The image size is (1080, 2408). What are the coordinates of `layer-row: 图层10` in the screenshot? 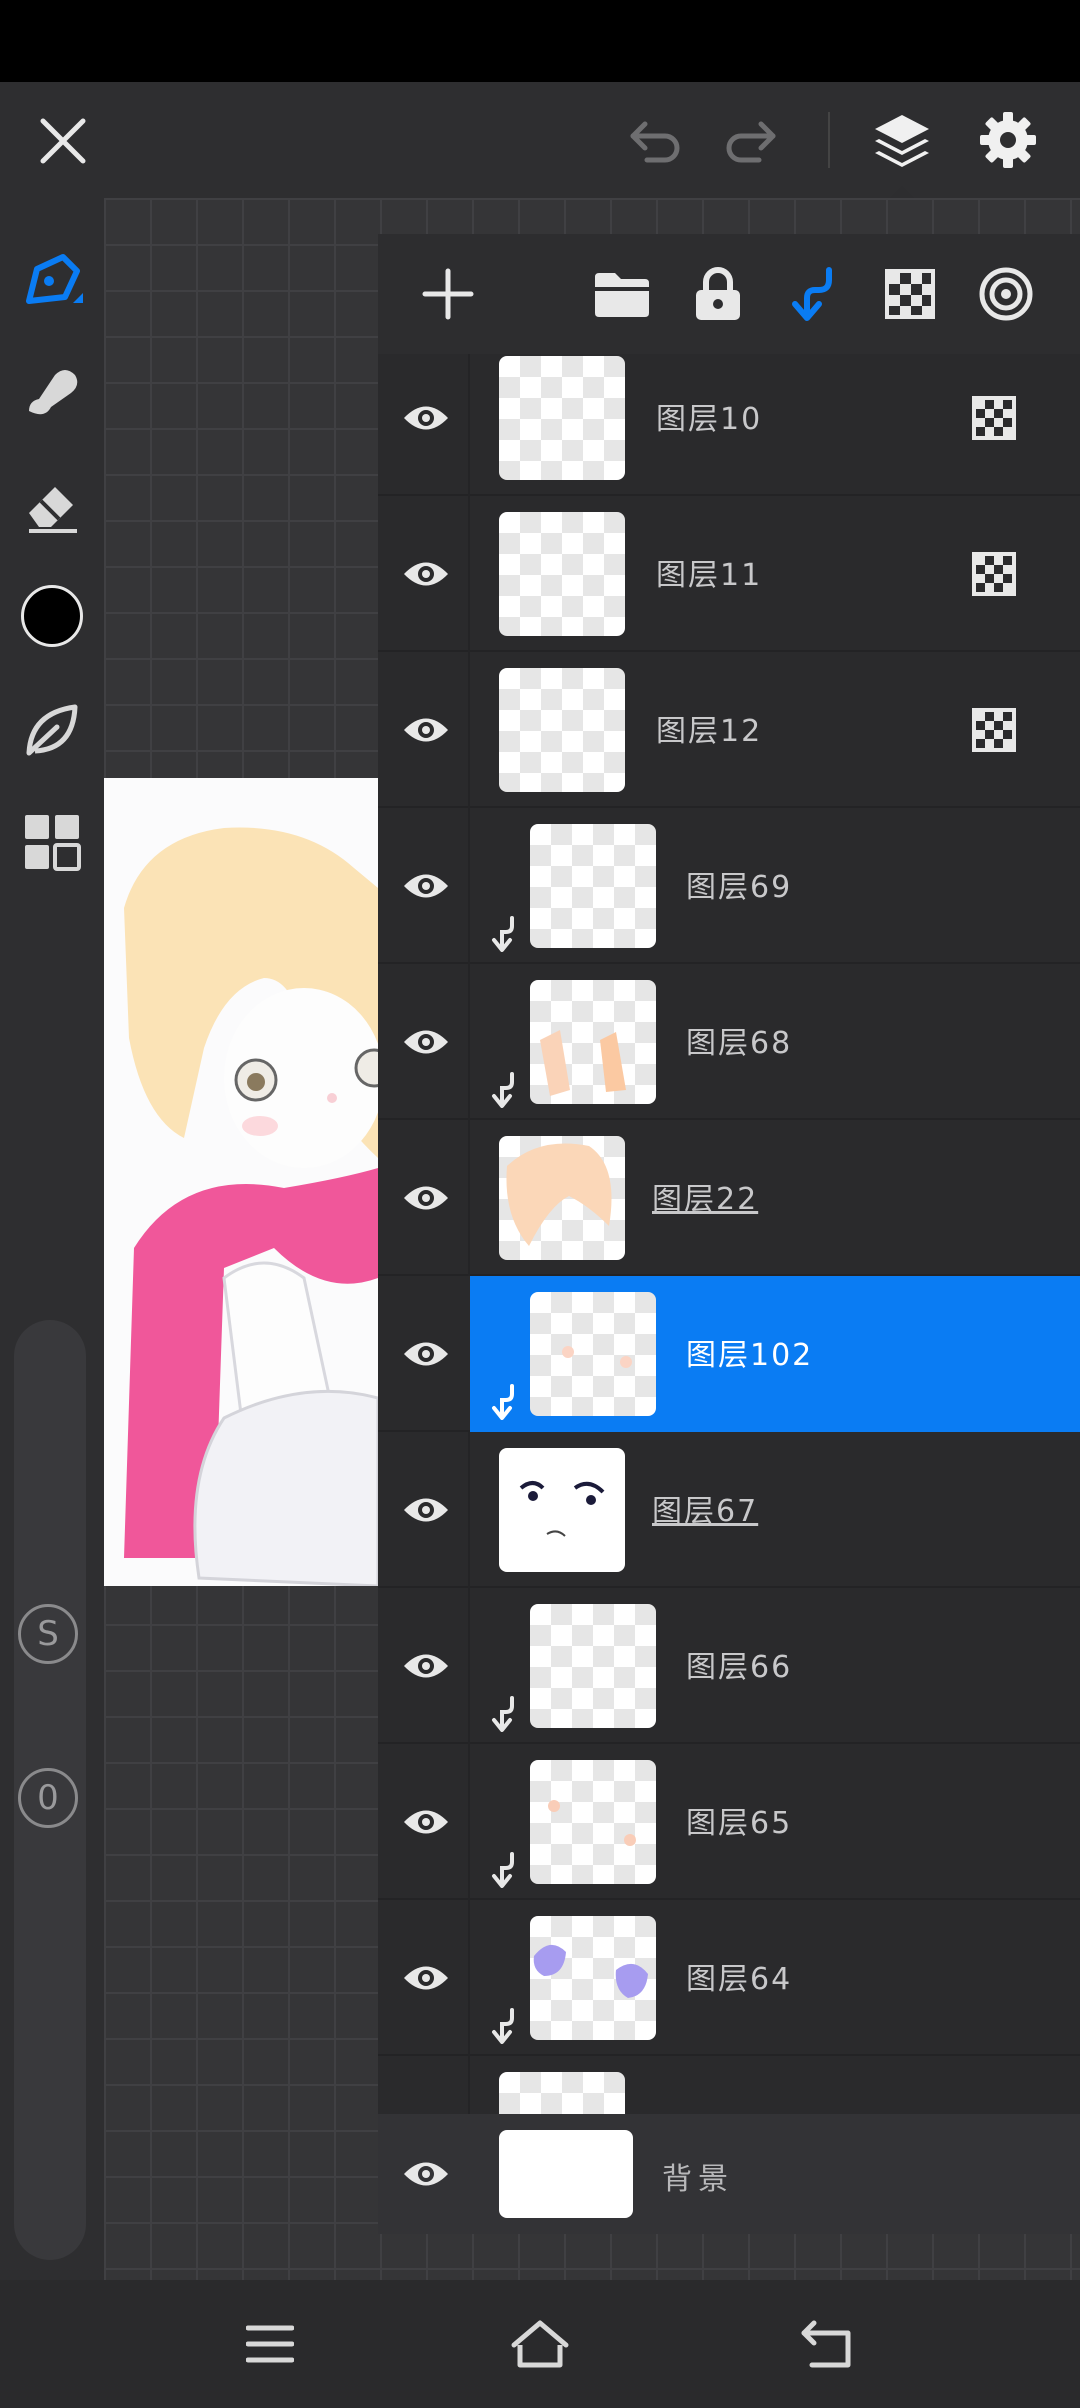 It's located at (729, 425).